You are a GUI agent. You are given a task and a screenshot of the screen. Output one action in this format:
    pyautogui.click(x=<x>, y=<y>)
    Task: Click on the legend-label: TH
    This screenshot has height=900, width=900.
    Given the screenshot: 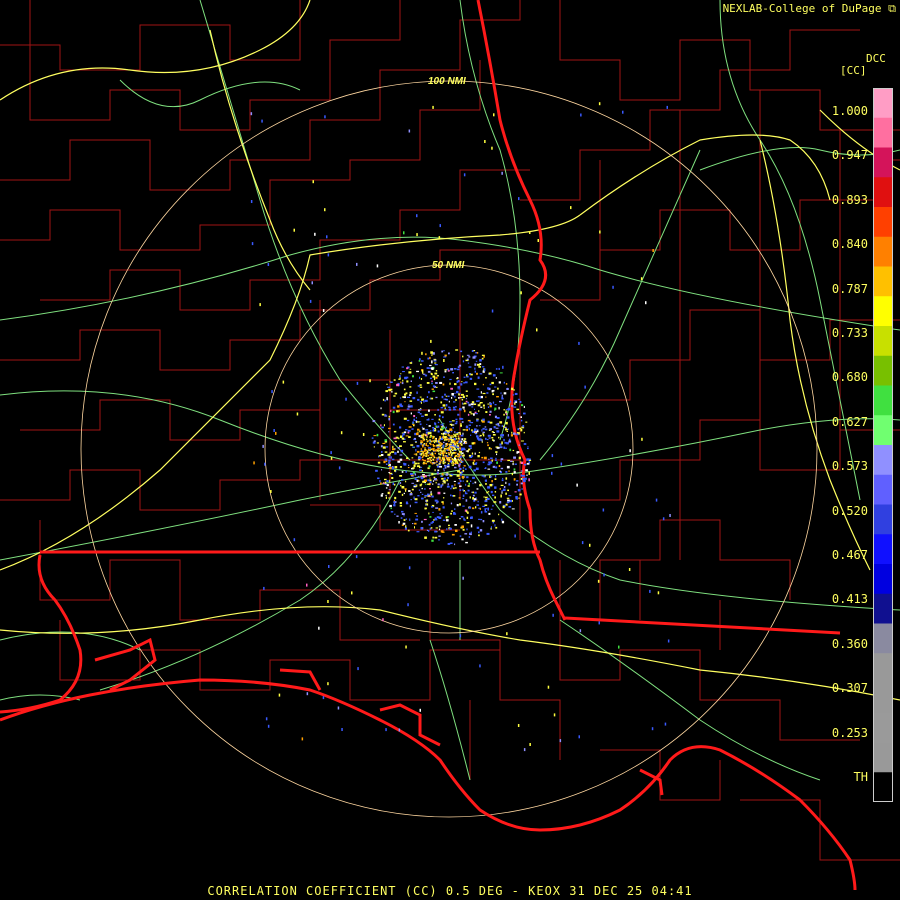 What is the action you would take?
    pyautogui.click(x=860, y=777)
    